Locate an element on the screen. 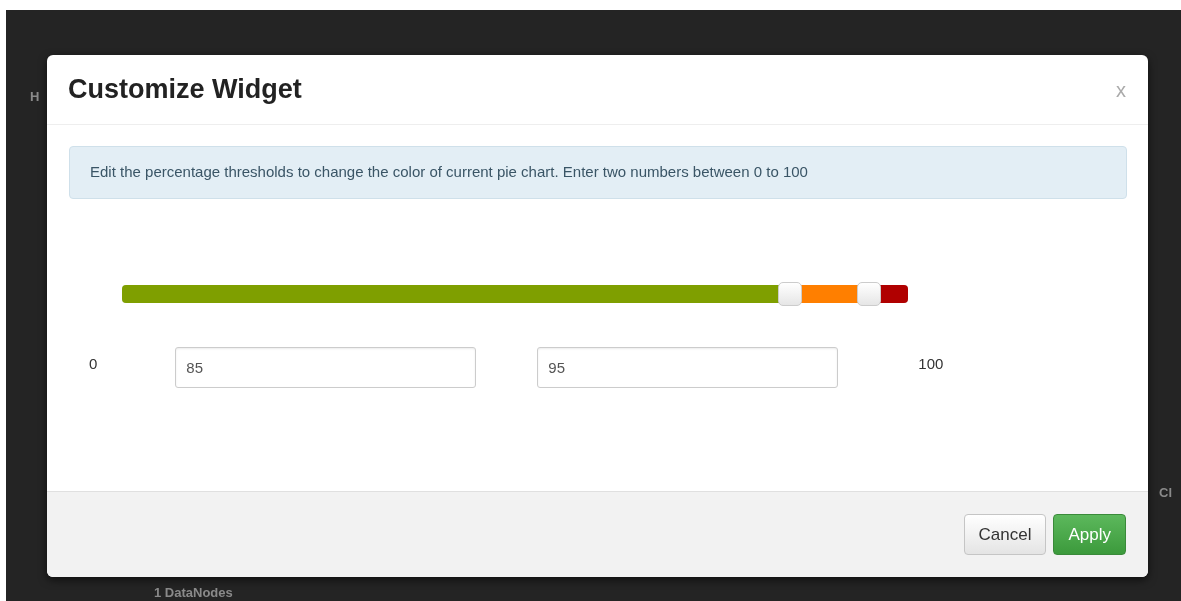  scale-label: 100 is located at coordinates (931, 363).